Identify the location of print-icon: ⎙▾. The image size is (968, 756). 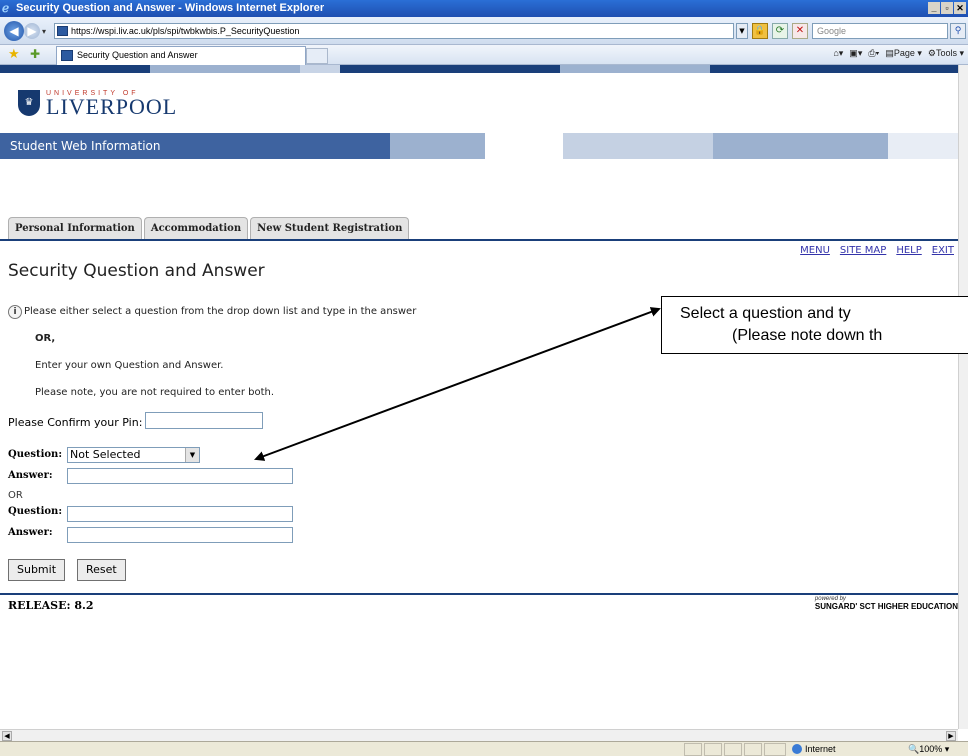
(873, 53).